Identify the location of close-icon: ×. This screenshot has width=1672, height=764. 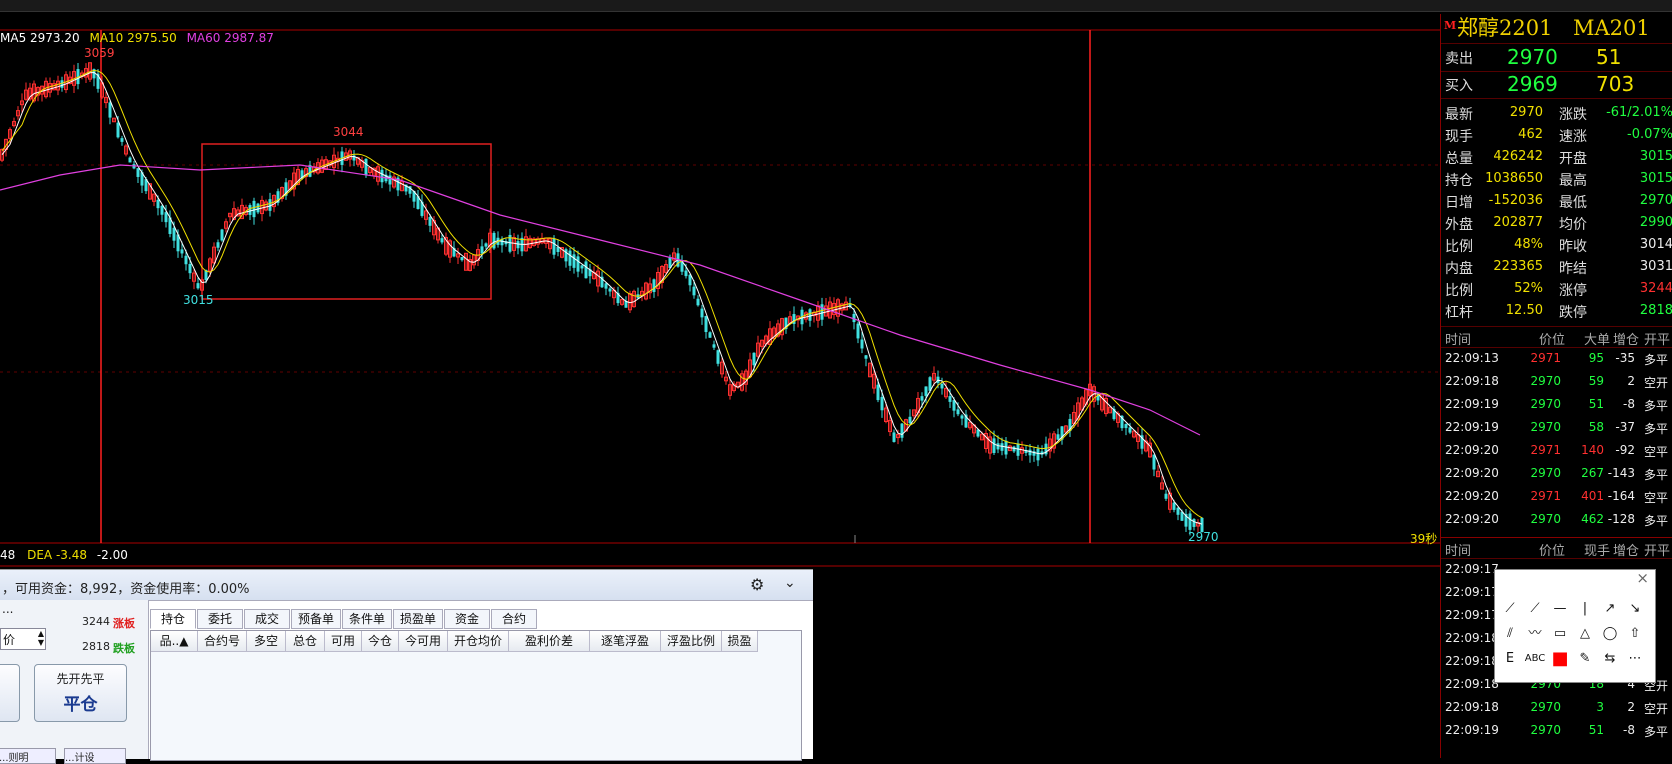
(1642, 578).